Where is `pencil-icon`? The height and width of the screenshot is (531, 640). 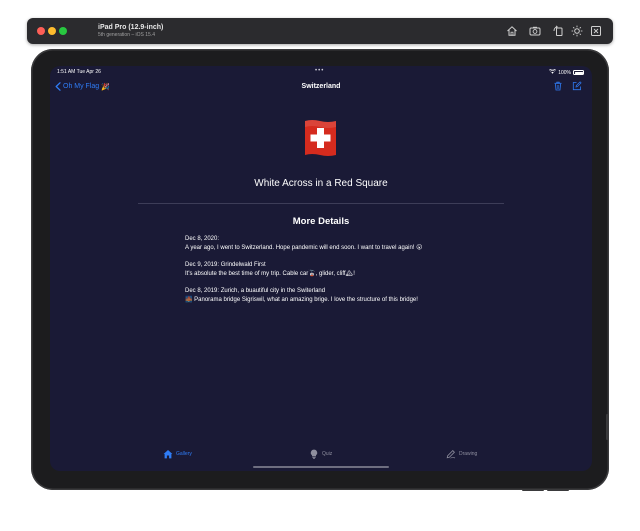
pencil-icon is located at coordinates (451, 454).